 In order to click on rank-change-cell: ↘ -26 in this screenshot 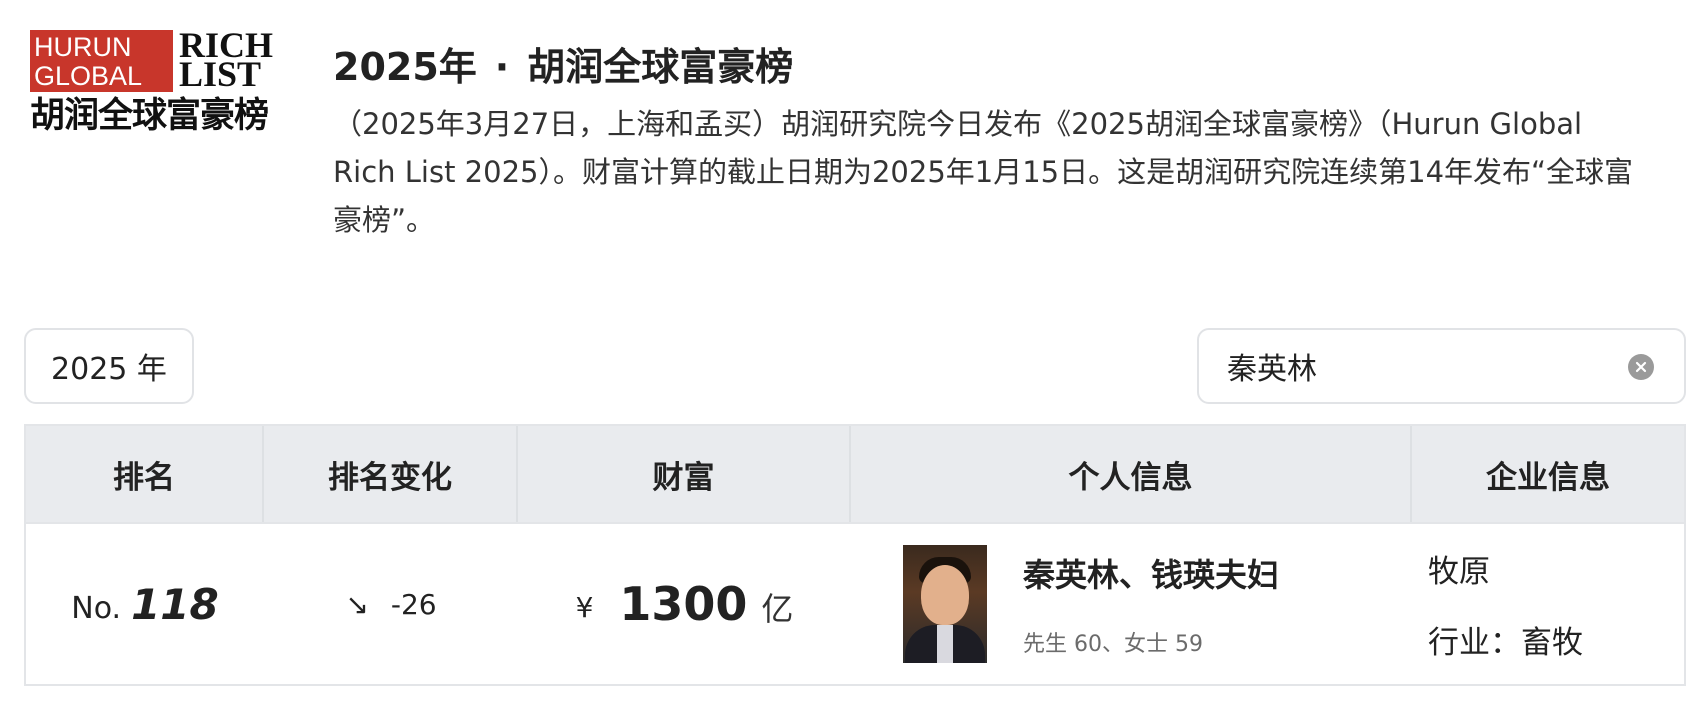, I will do `click(391, 604)`.